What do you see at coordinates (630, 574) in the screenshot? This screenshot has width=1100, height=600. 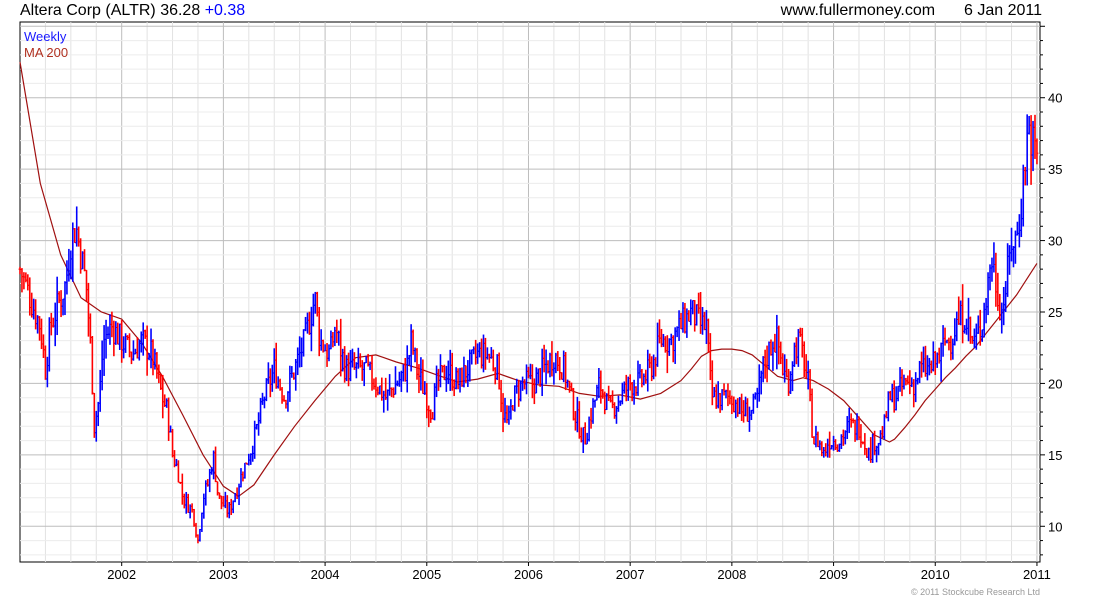 I see `x-tick-label: 2007` at bounding box center [630, 574].